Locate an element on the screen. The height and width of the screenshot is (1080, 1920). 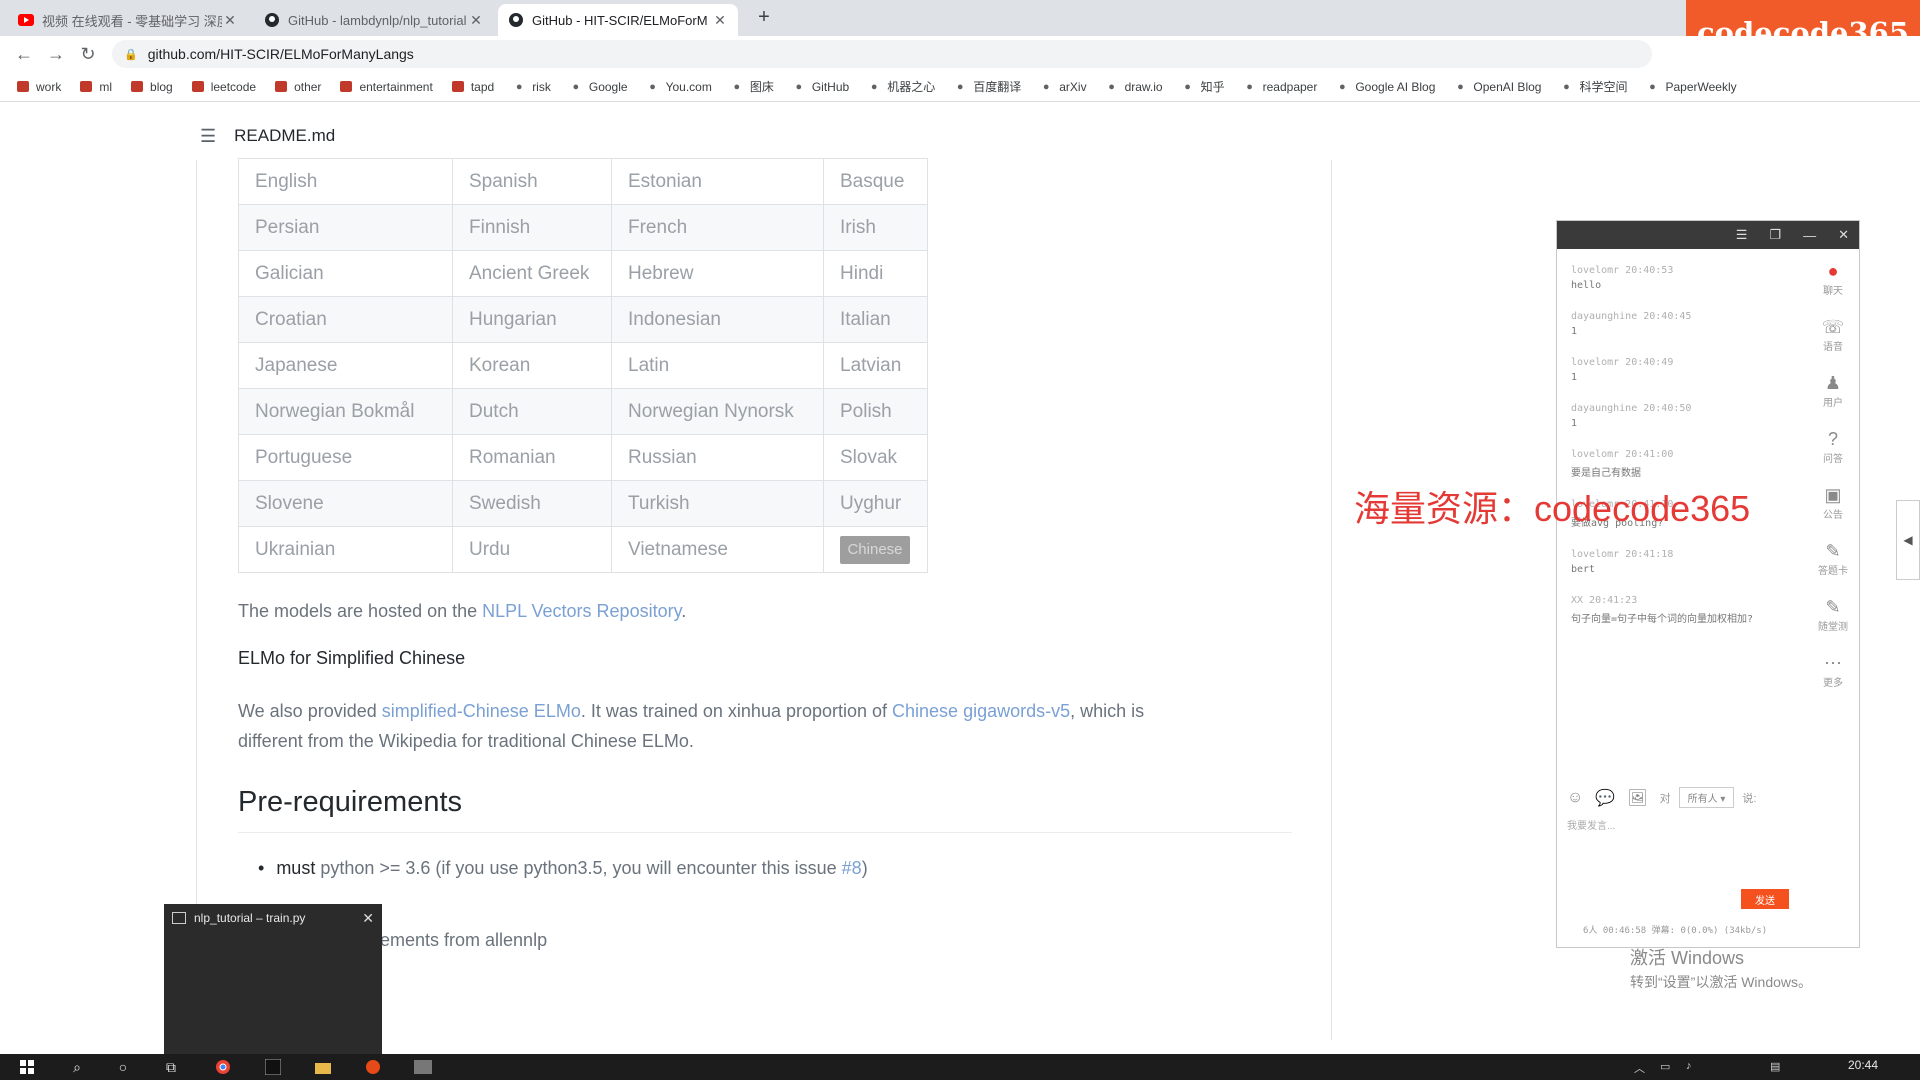
volume-icon: ♪ is located at coordinates (1689, 1066).